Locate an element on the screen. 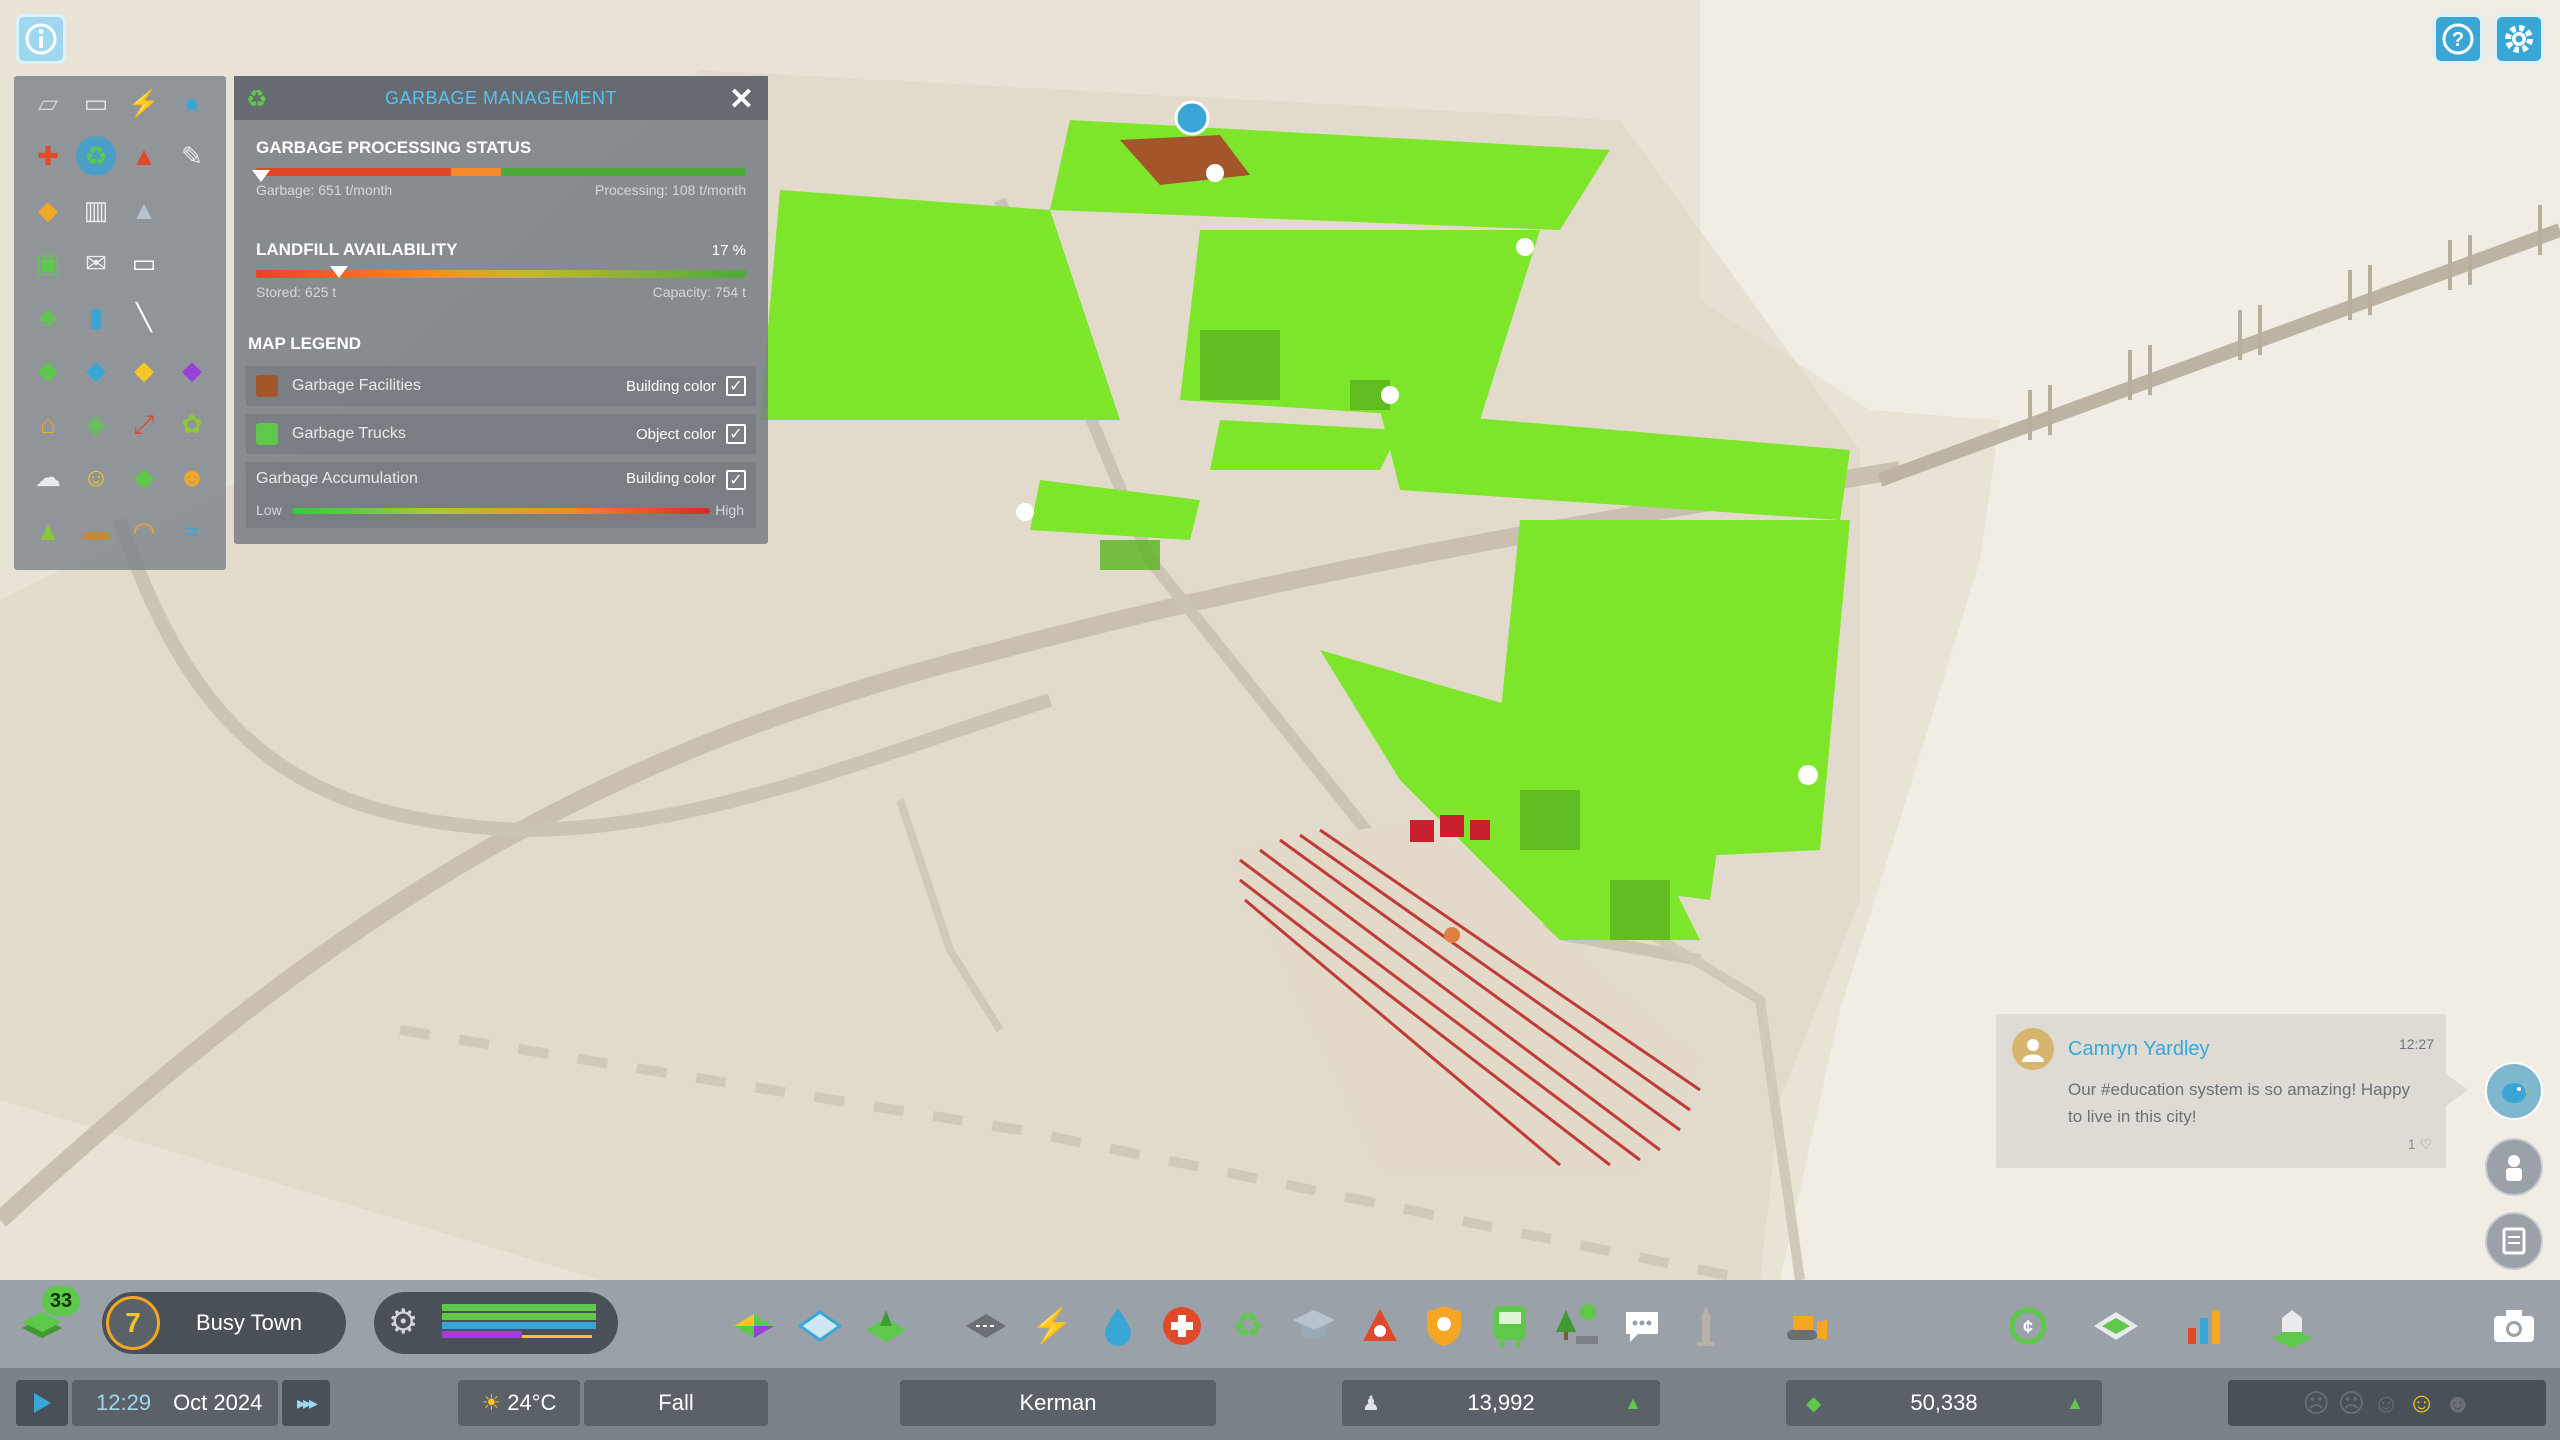 This screenshot has width=2560, height=1440. statistics-icon is located at coordinates (2204, 1326).